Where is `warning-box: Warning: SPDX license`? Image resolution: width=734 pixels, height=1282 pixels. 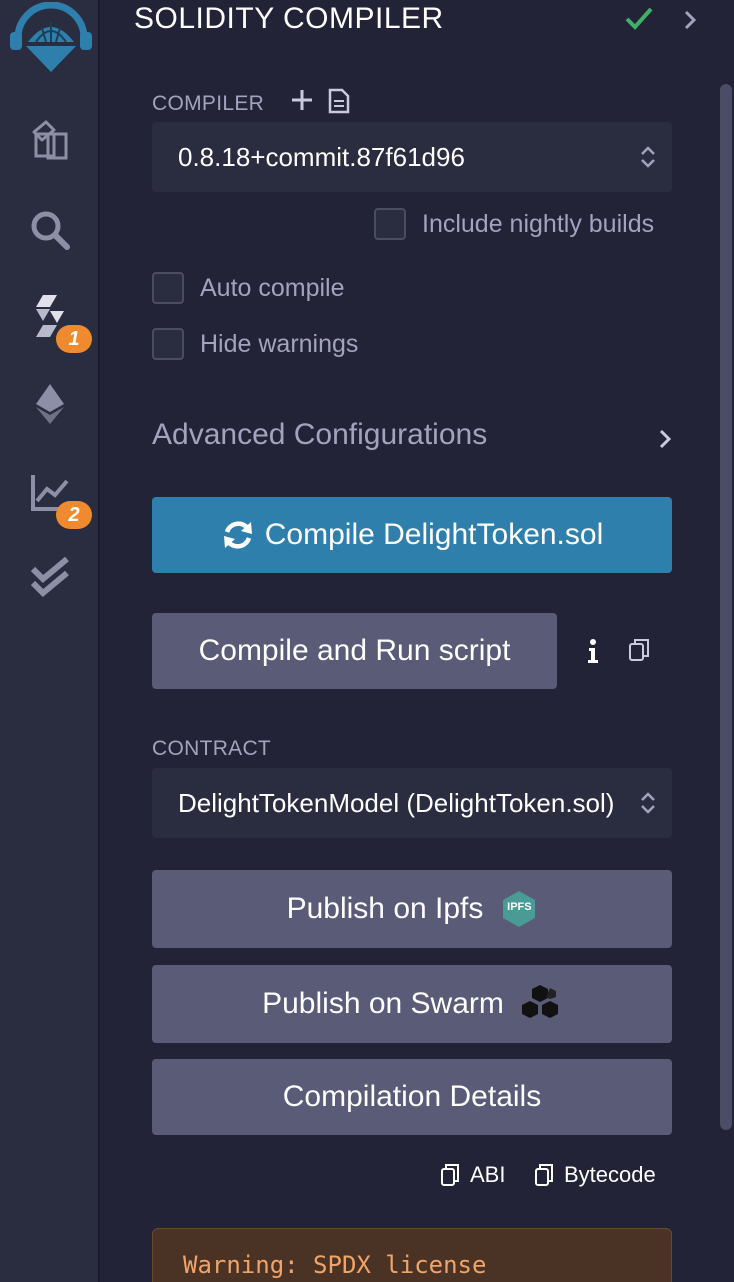 warning-box: Warning: SPDX license is located at coordinates (412, 1255).